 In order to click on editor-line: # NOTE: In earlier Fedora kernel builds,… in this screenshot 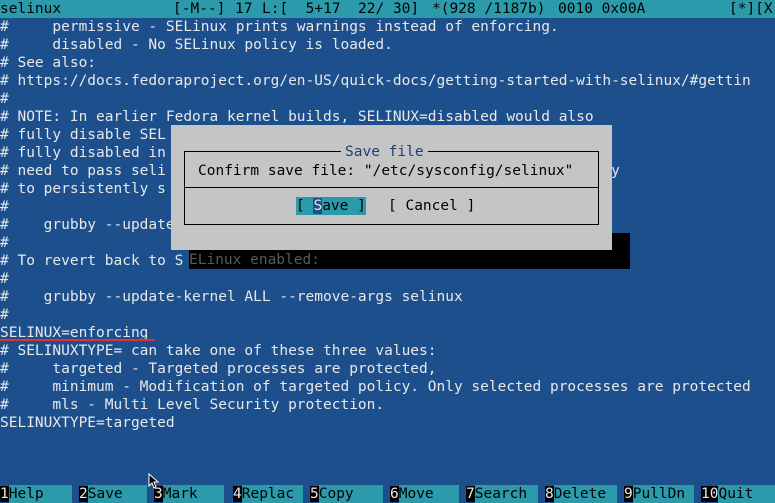, I will do `click(297, 117)`.